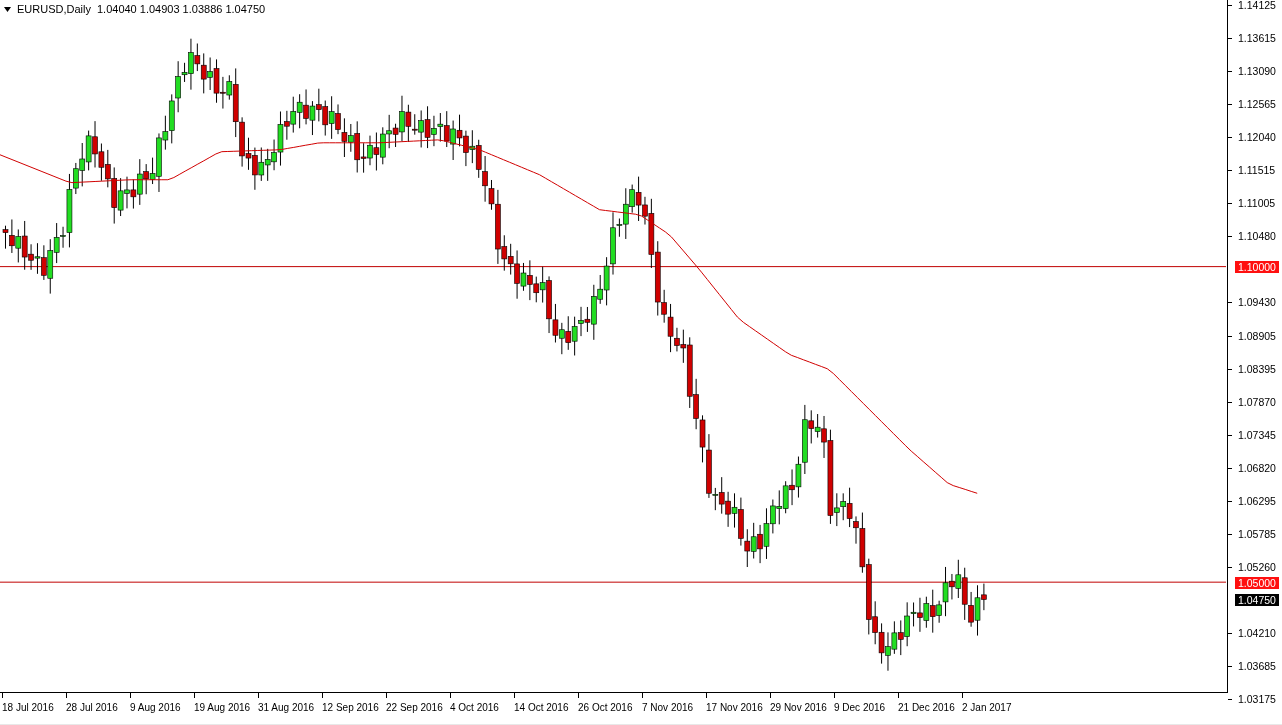  I want to click on date-label: 14 Oct 2016, so click(541, 708).